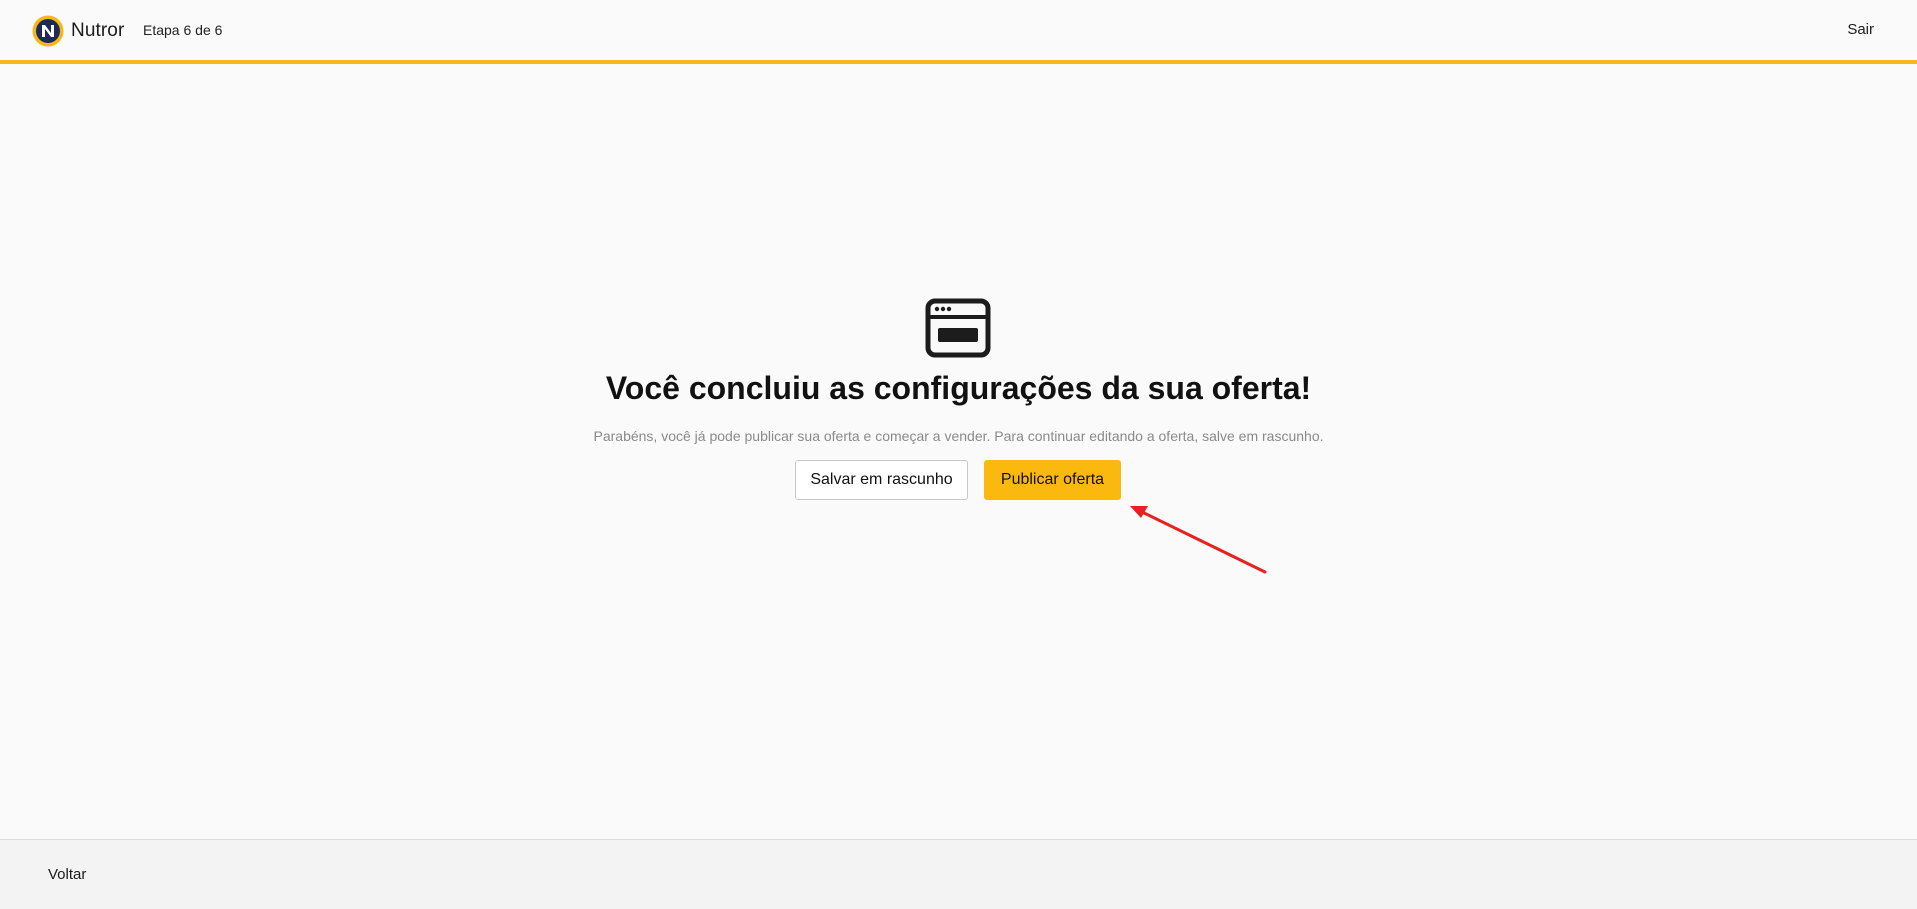 The width and height of the screenshot is (1917, 909). What do you see at coordinates (67, 874) in the screenshot?
I see `back-link: Voltar` at bounding box center [67, 874].